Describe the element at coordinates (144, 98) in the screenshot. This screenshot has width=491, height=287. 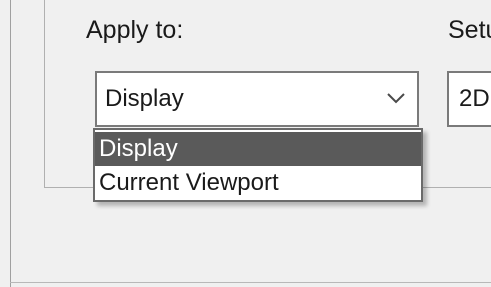
I see `apply-to-selected-value: Display` at that location.